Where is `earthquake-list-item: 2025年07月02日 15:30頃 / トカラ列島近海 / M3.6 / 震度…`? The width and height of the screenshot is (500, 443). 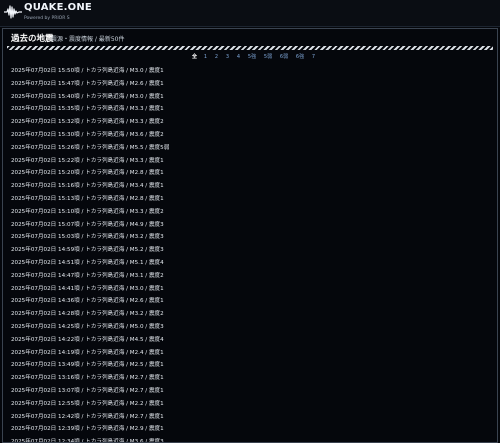
earthquake-list-item: 2025年07月02日 15:30頃 / トカラ列島近海 / M3.6 / 震度… is located at coordinates (251, 135).